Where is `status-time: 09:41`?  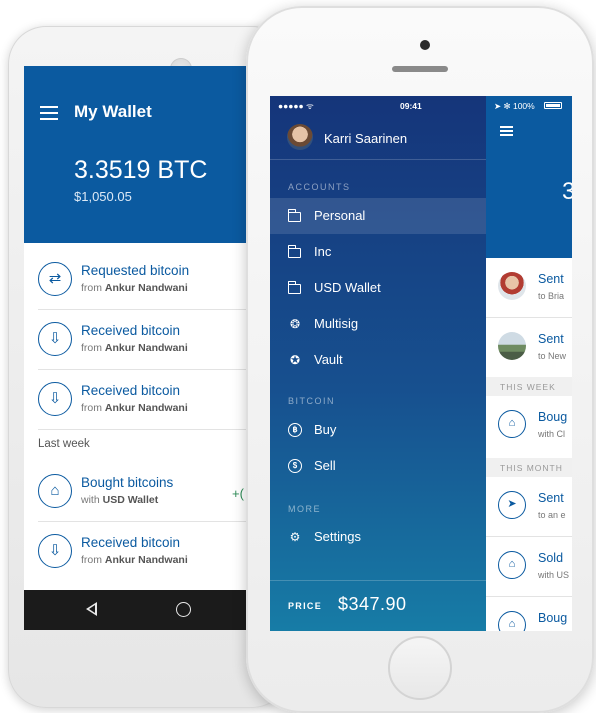
status-time: 09:41 is located at coordinates (411, 106).